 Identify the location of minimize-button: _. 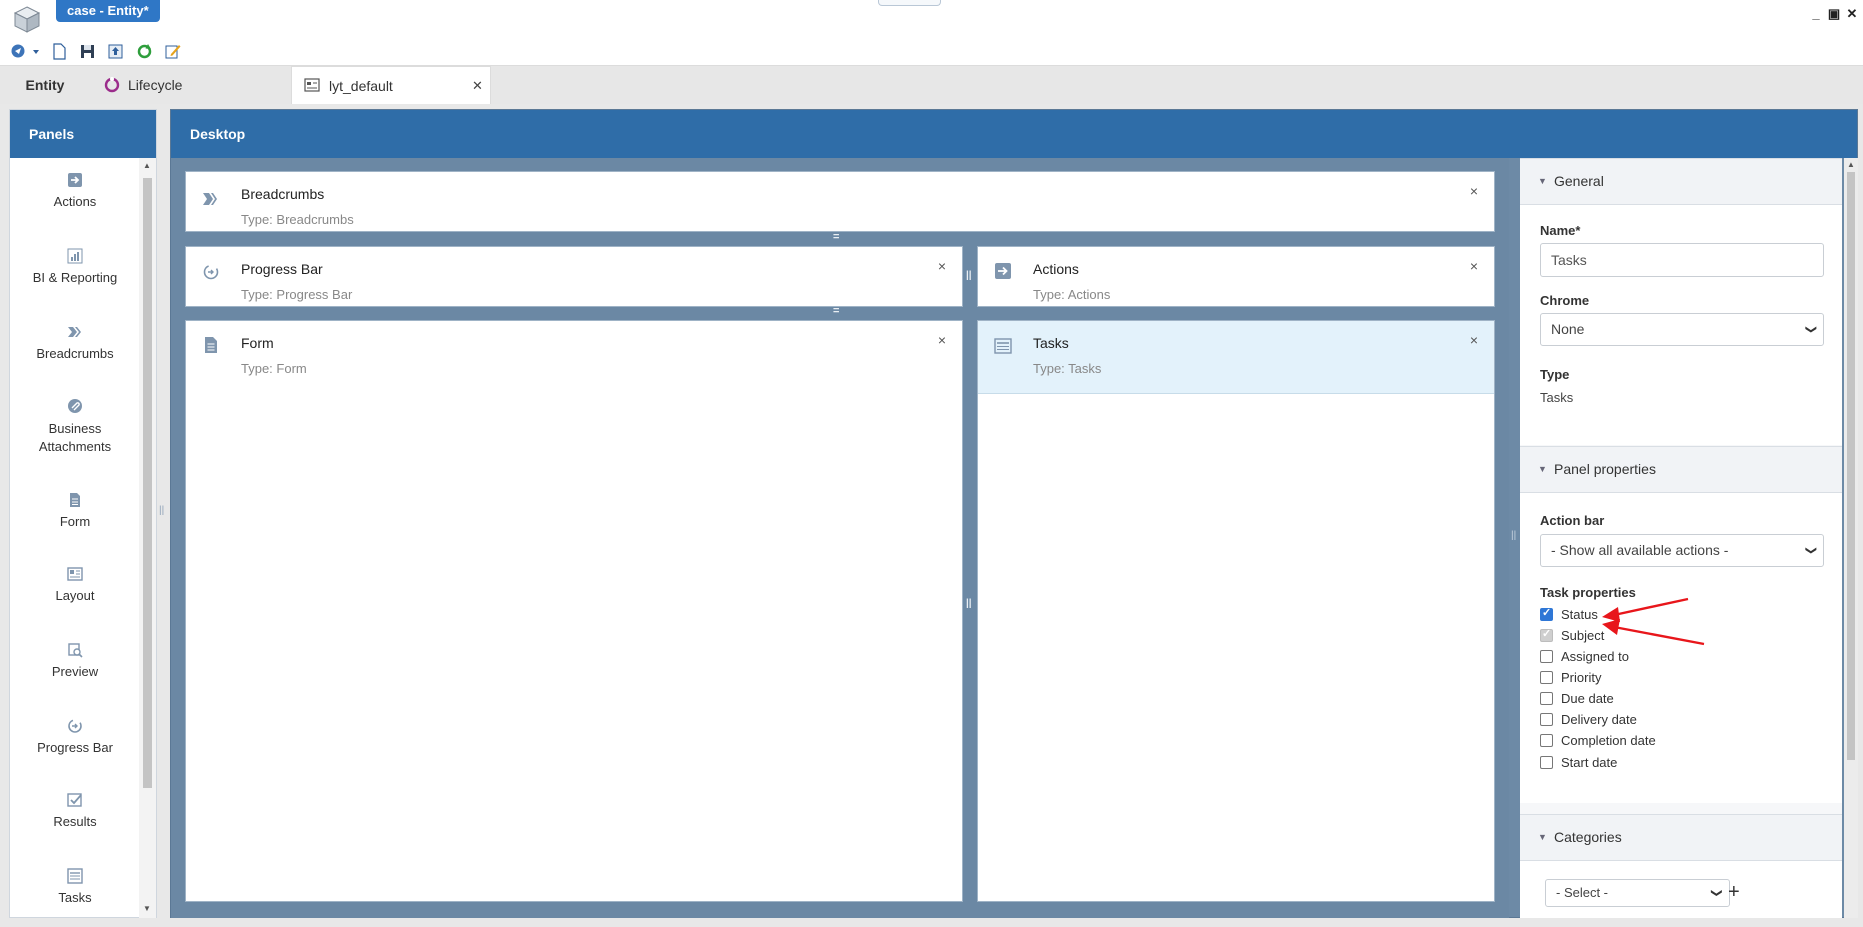
(1816, 13).